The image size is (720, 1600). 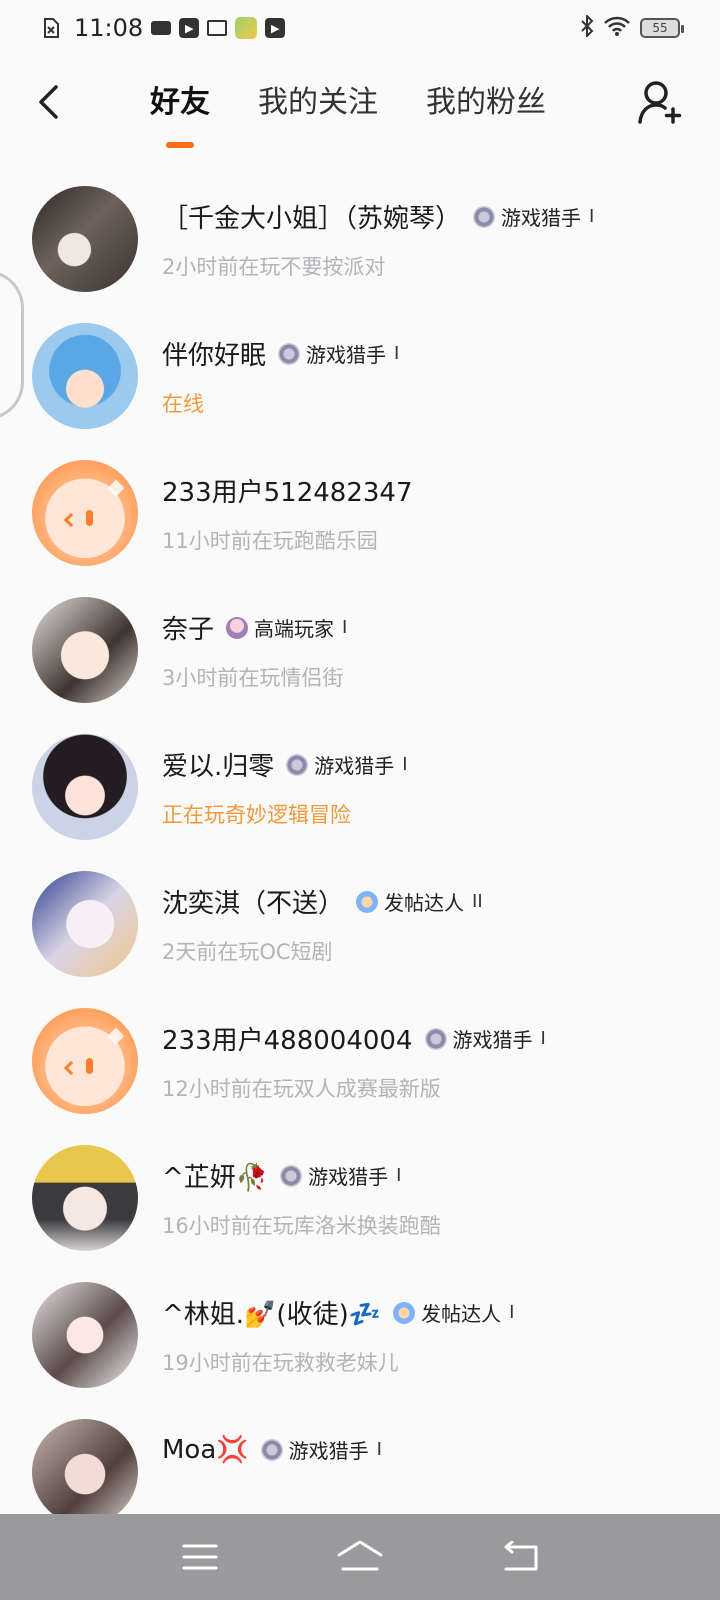 I want to click on tab-friends: 好友, so click(x=180, y=114).